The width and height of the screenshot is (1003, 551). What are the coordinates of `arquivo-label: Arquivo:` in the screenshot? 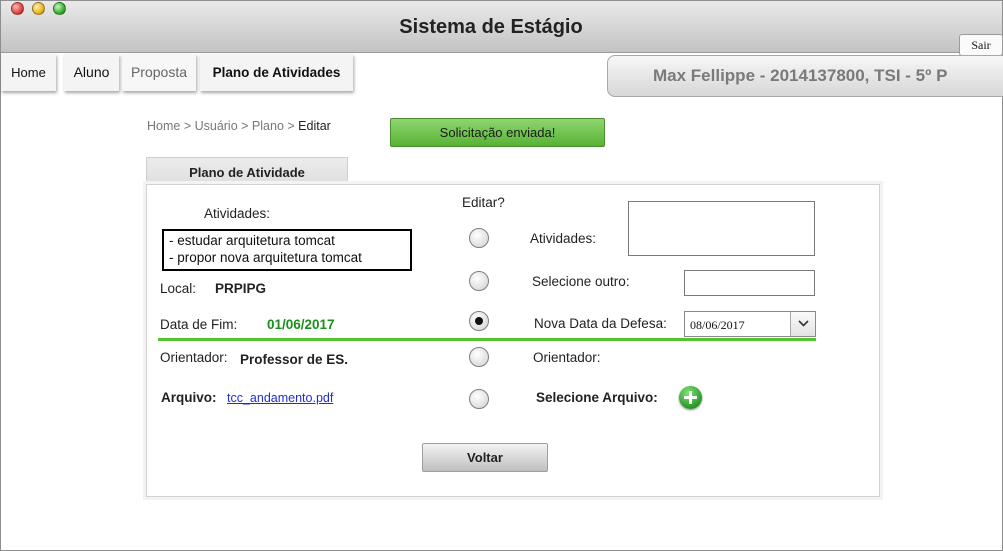 It's located at (189, 397).